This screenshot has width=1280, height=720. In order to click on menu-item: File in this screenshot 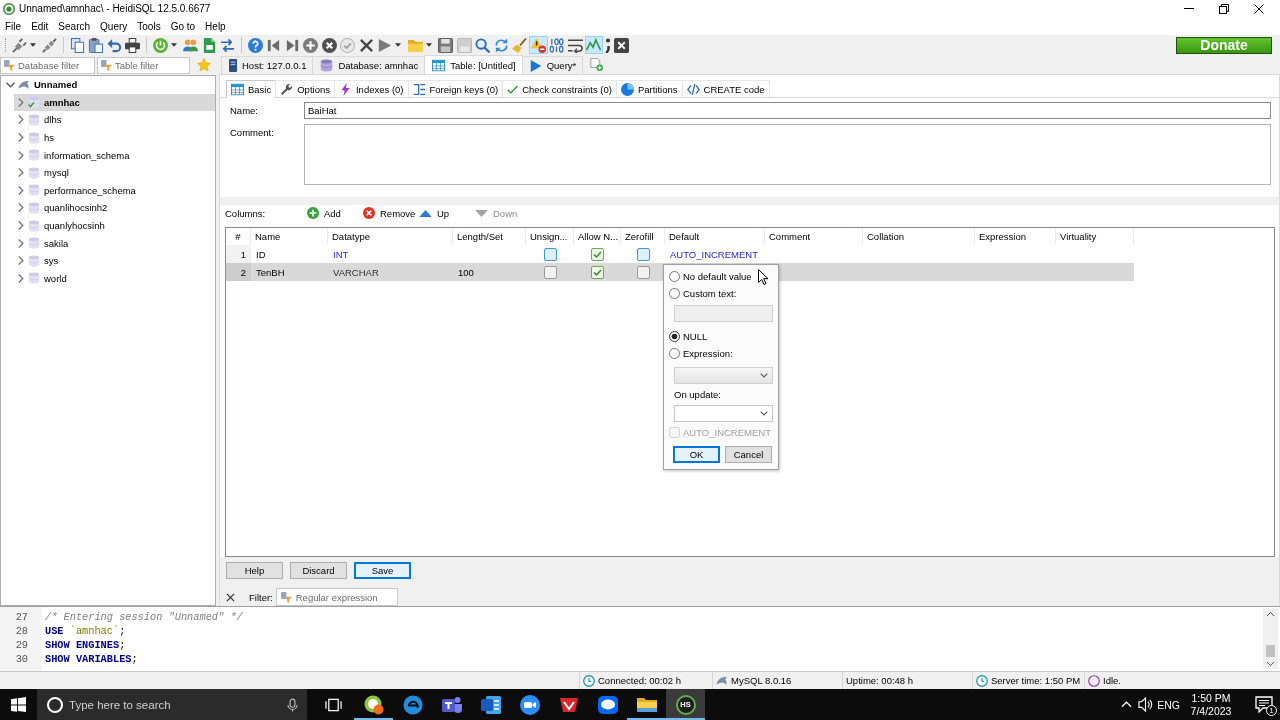, I will do `click(13, 26)`.